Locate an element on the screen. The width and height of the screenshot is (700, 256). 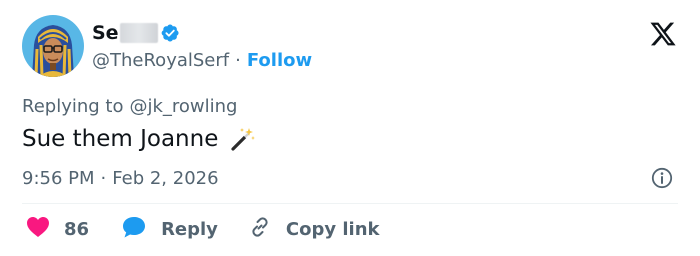
replying-to-handle: @jk_rowling is located at coordinates (183, 106).